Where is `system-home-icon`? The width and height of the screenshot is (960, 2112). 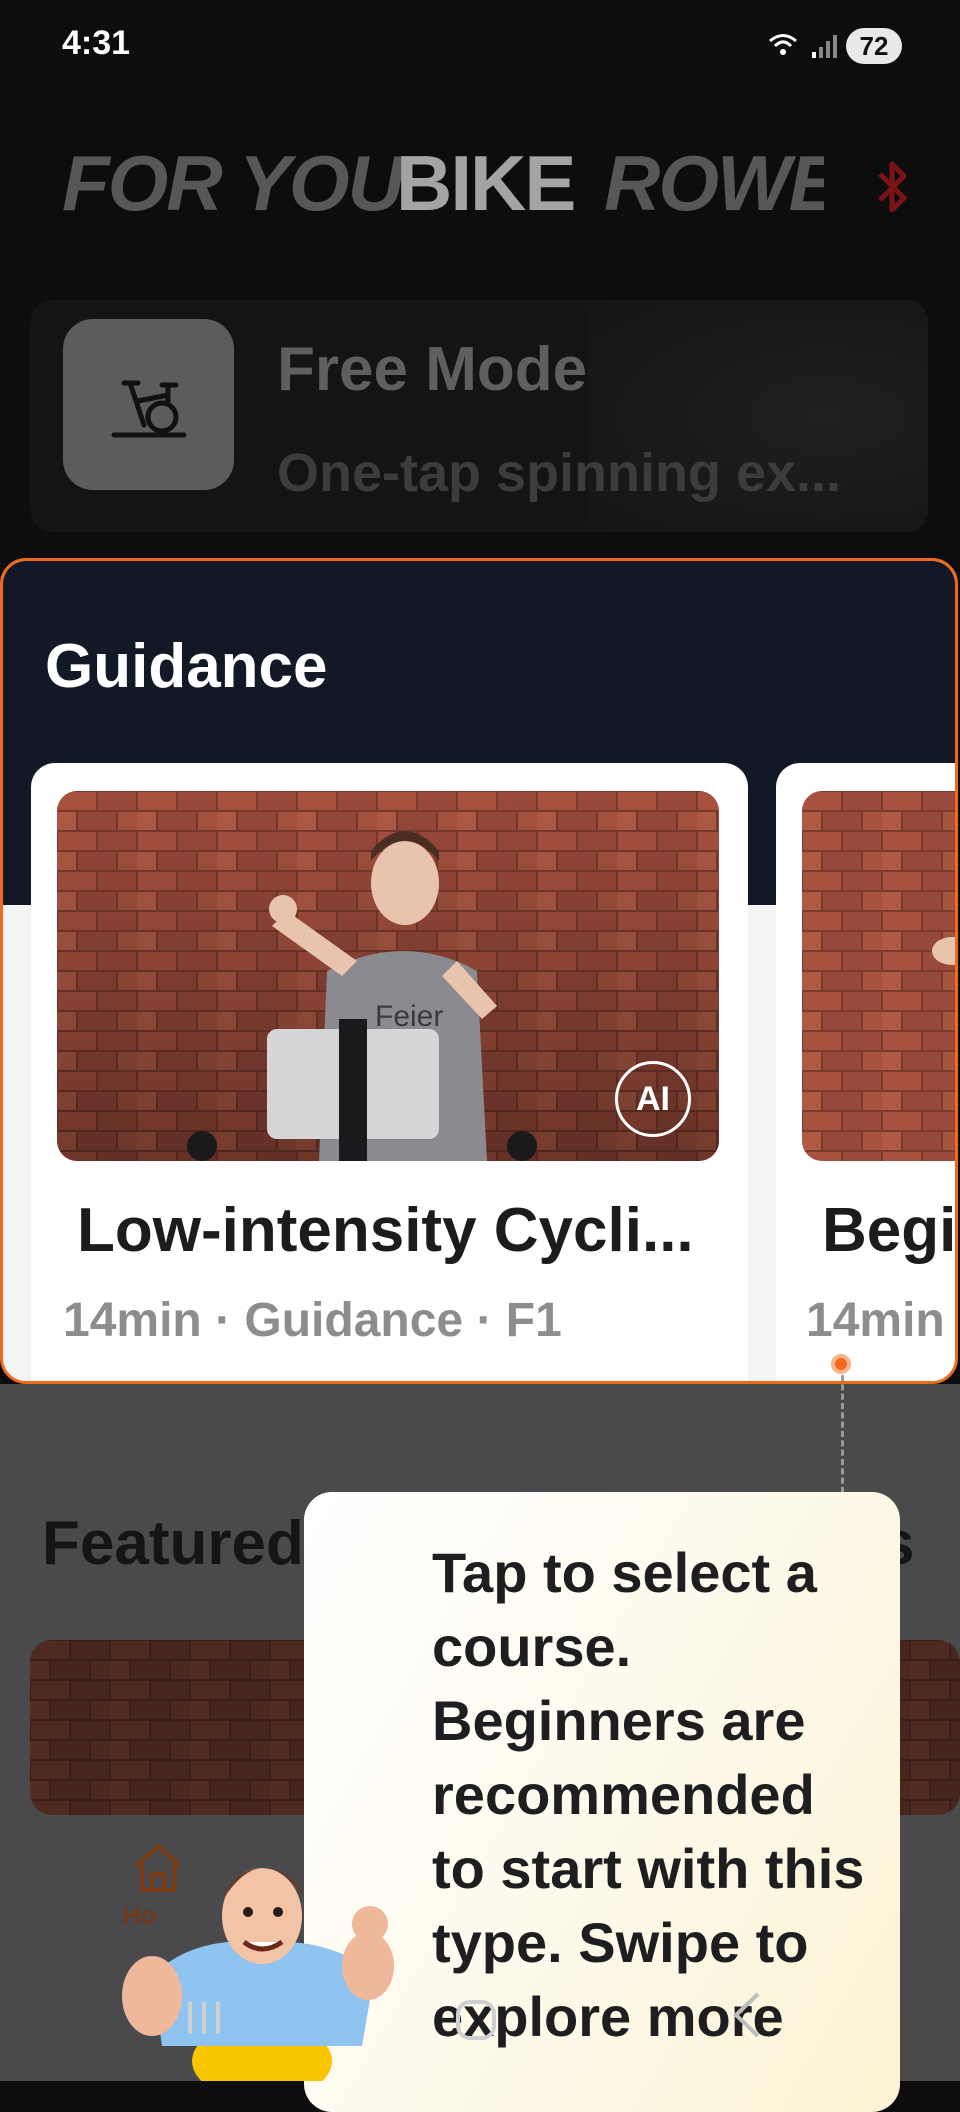 system-home-icon is located at coordinates (476, 2020).